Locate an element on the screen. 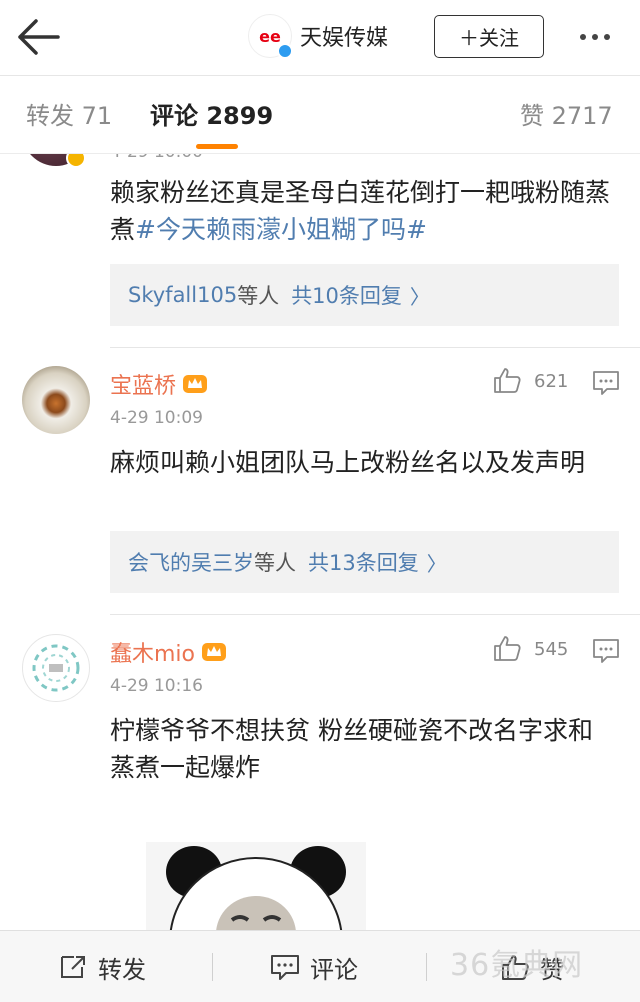  panda-meme-image is located at coordinates (256, 888).